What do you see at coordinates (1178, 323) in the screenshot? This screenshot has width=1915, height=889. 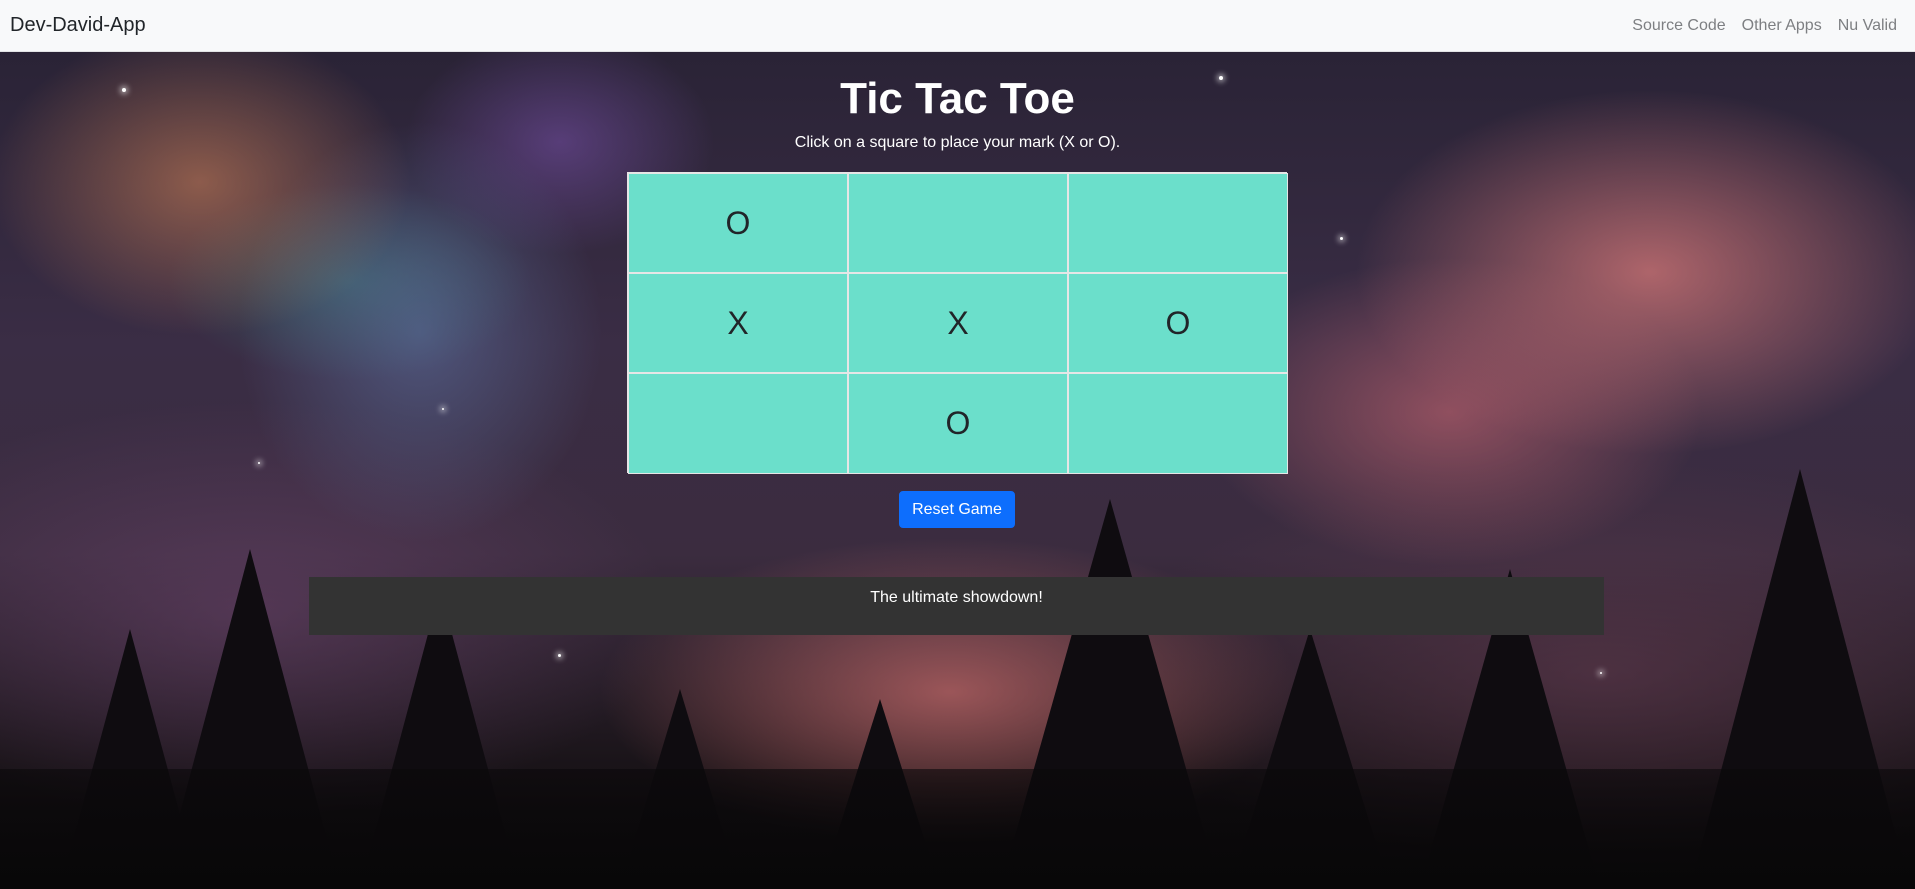 I see `board-cell-6: O` at bounding box center [1178, 323].